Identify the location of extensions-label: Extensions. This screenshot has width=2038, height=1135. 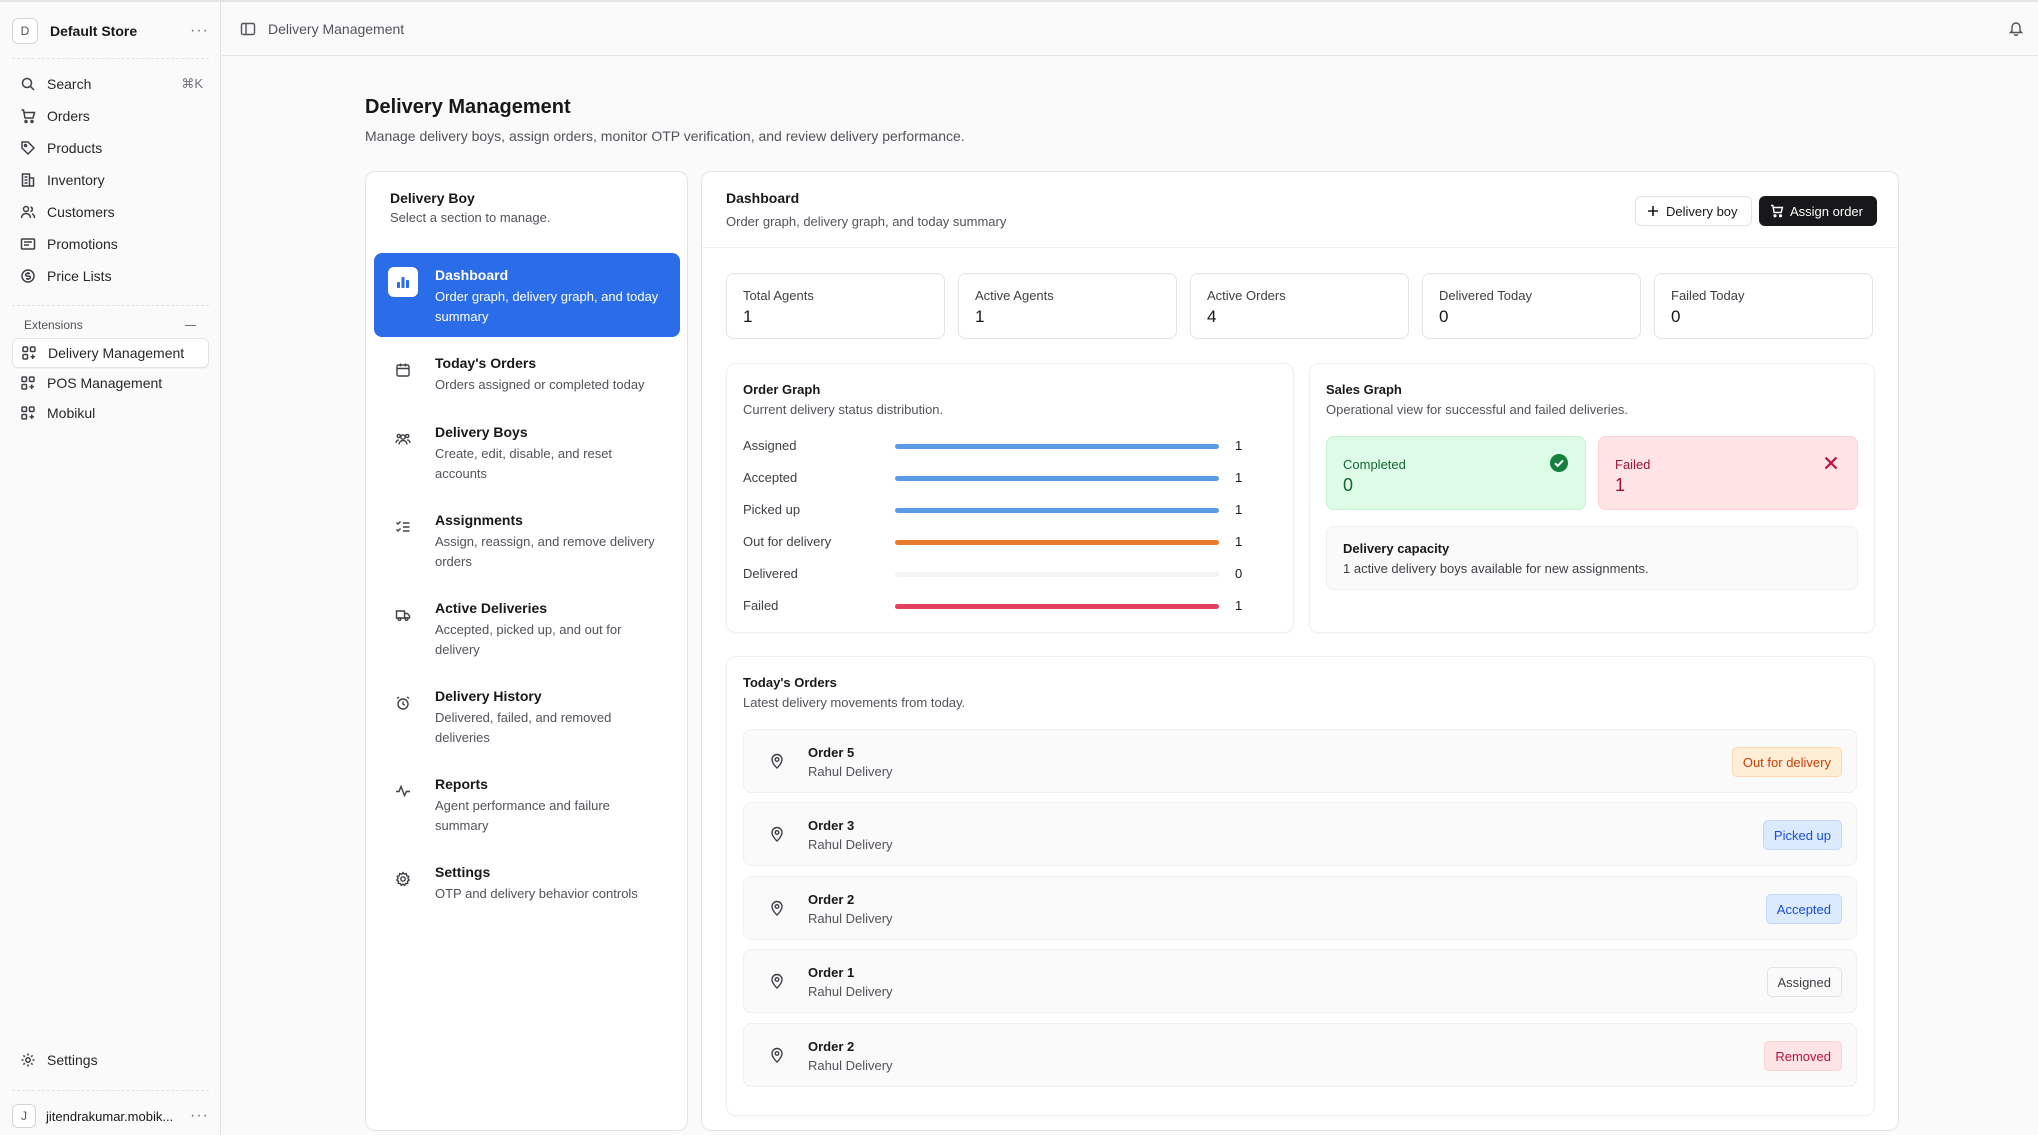
(53, 325).